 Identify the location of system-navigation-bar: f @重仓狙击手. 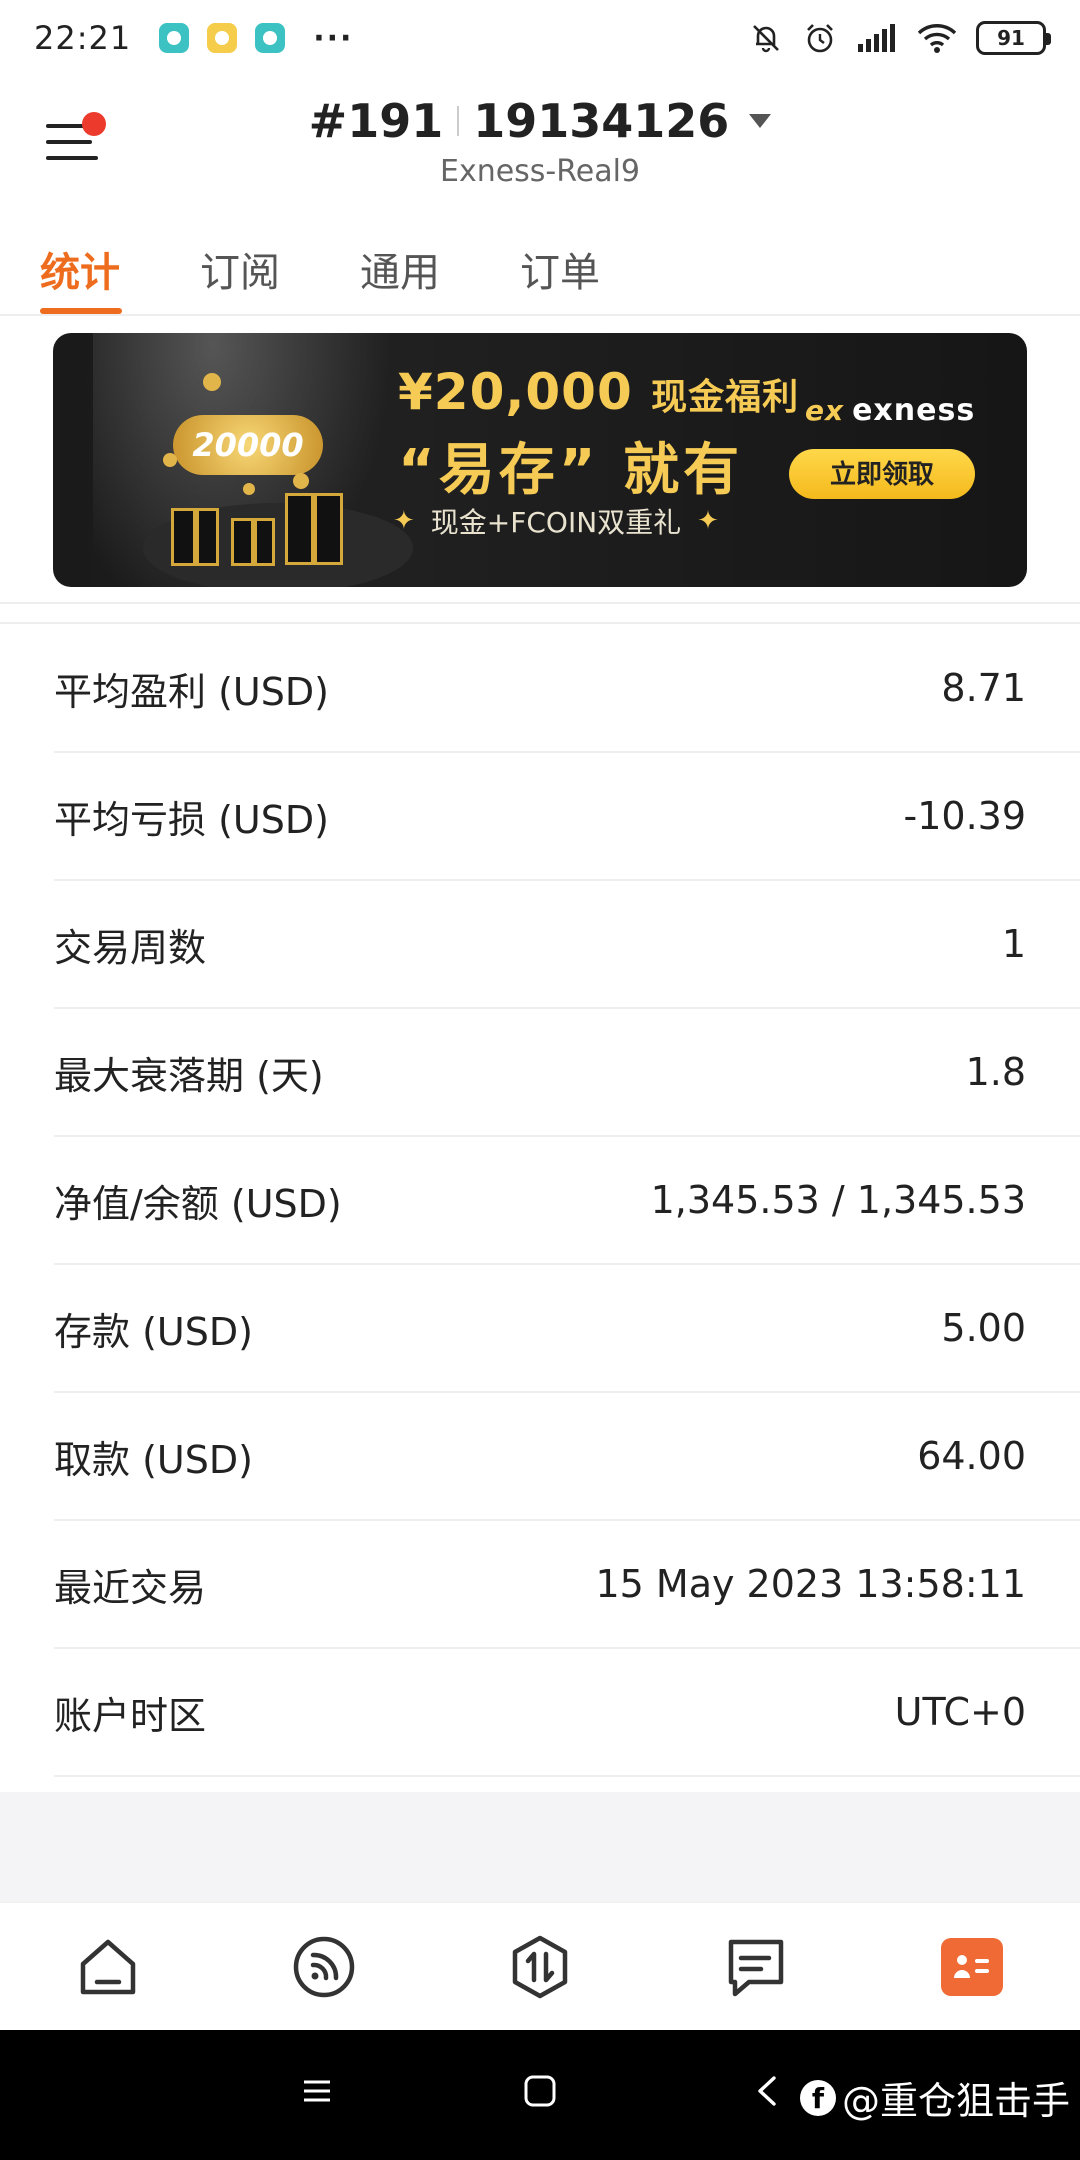
(540, 2095).